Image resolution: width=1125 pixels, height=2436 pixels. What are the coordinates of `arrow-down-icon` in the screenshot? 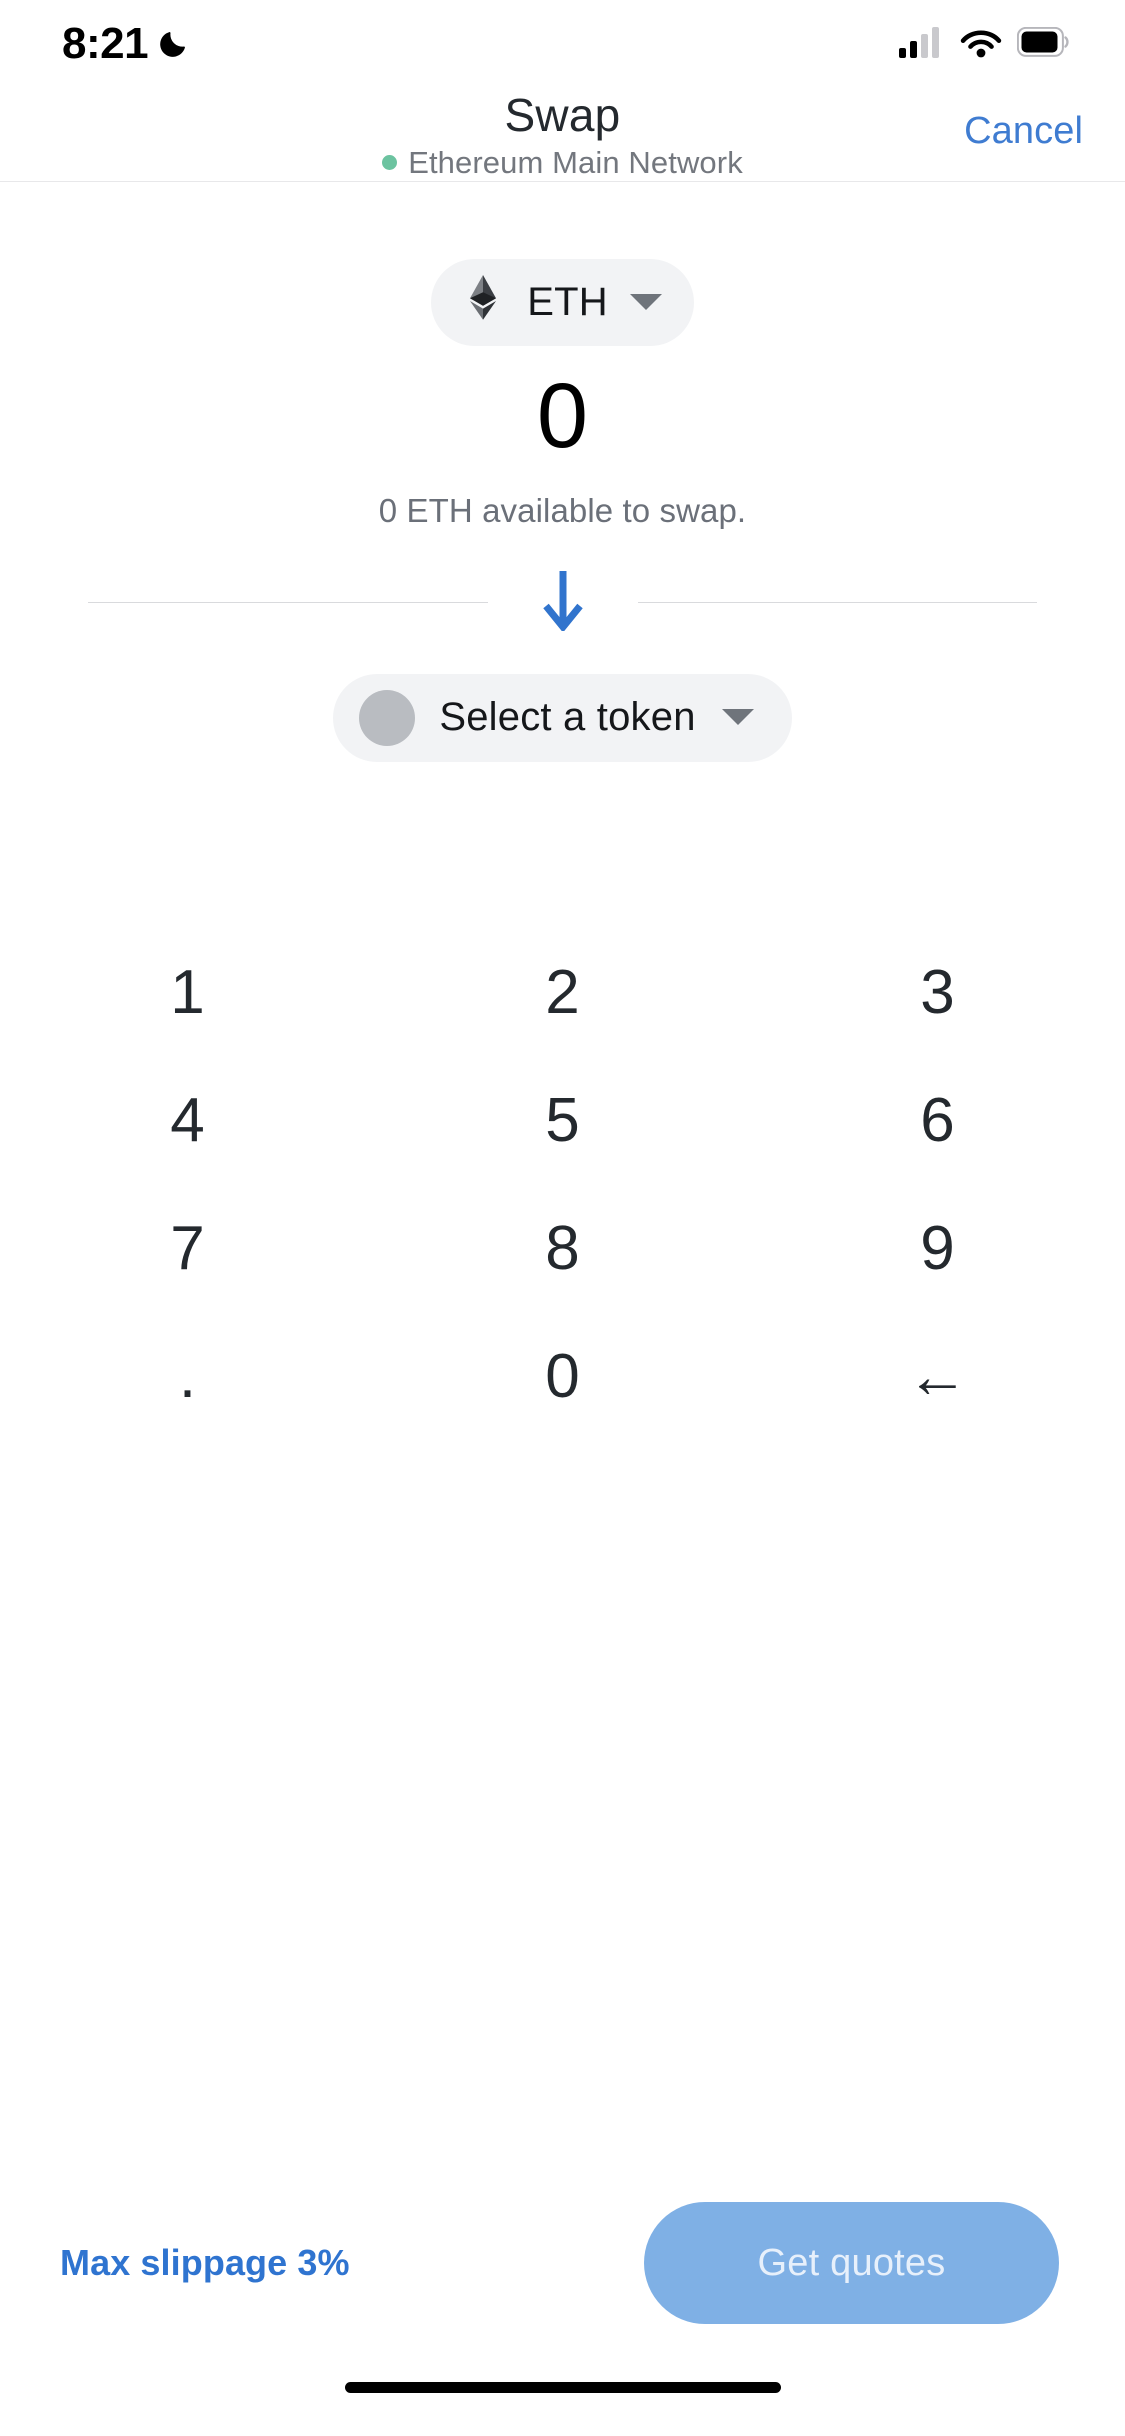 It's located at (563, 602).